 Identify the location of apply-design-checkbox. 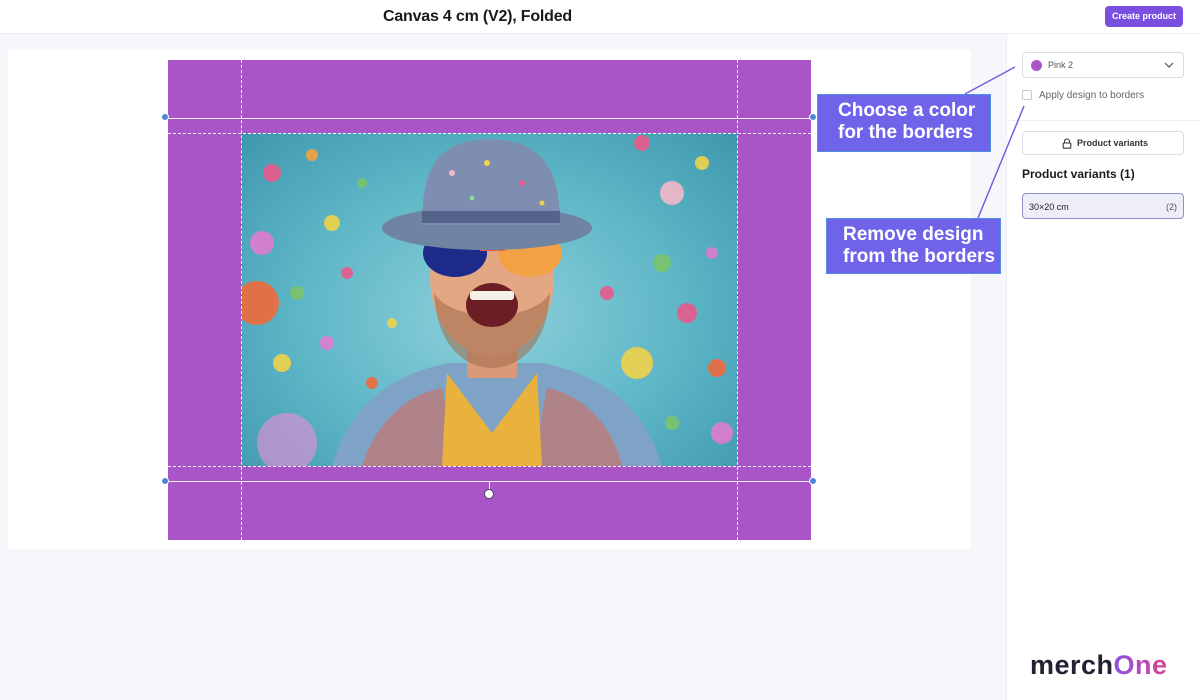
(1027, 95).